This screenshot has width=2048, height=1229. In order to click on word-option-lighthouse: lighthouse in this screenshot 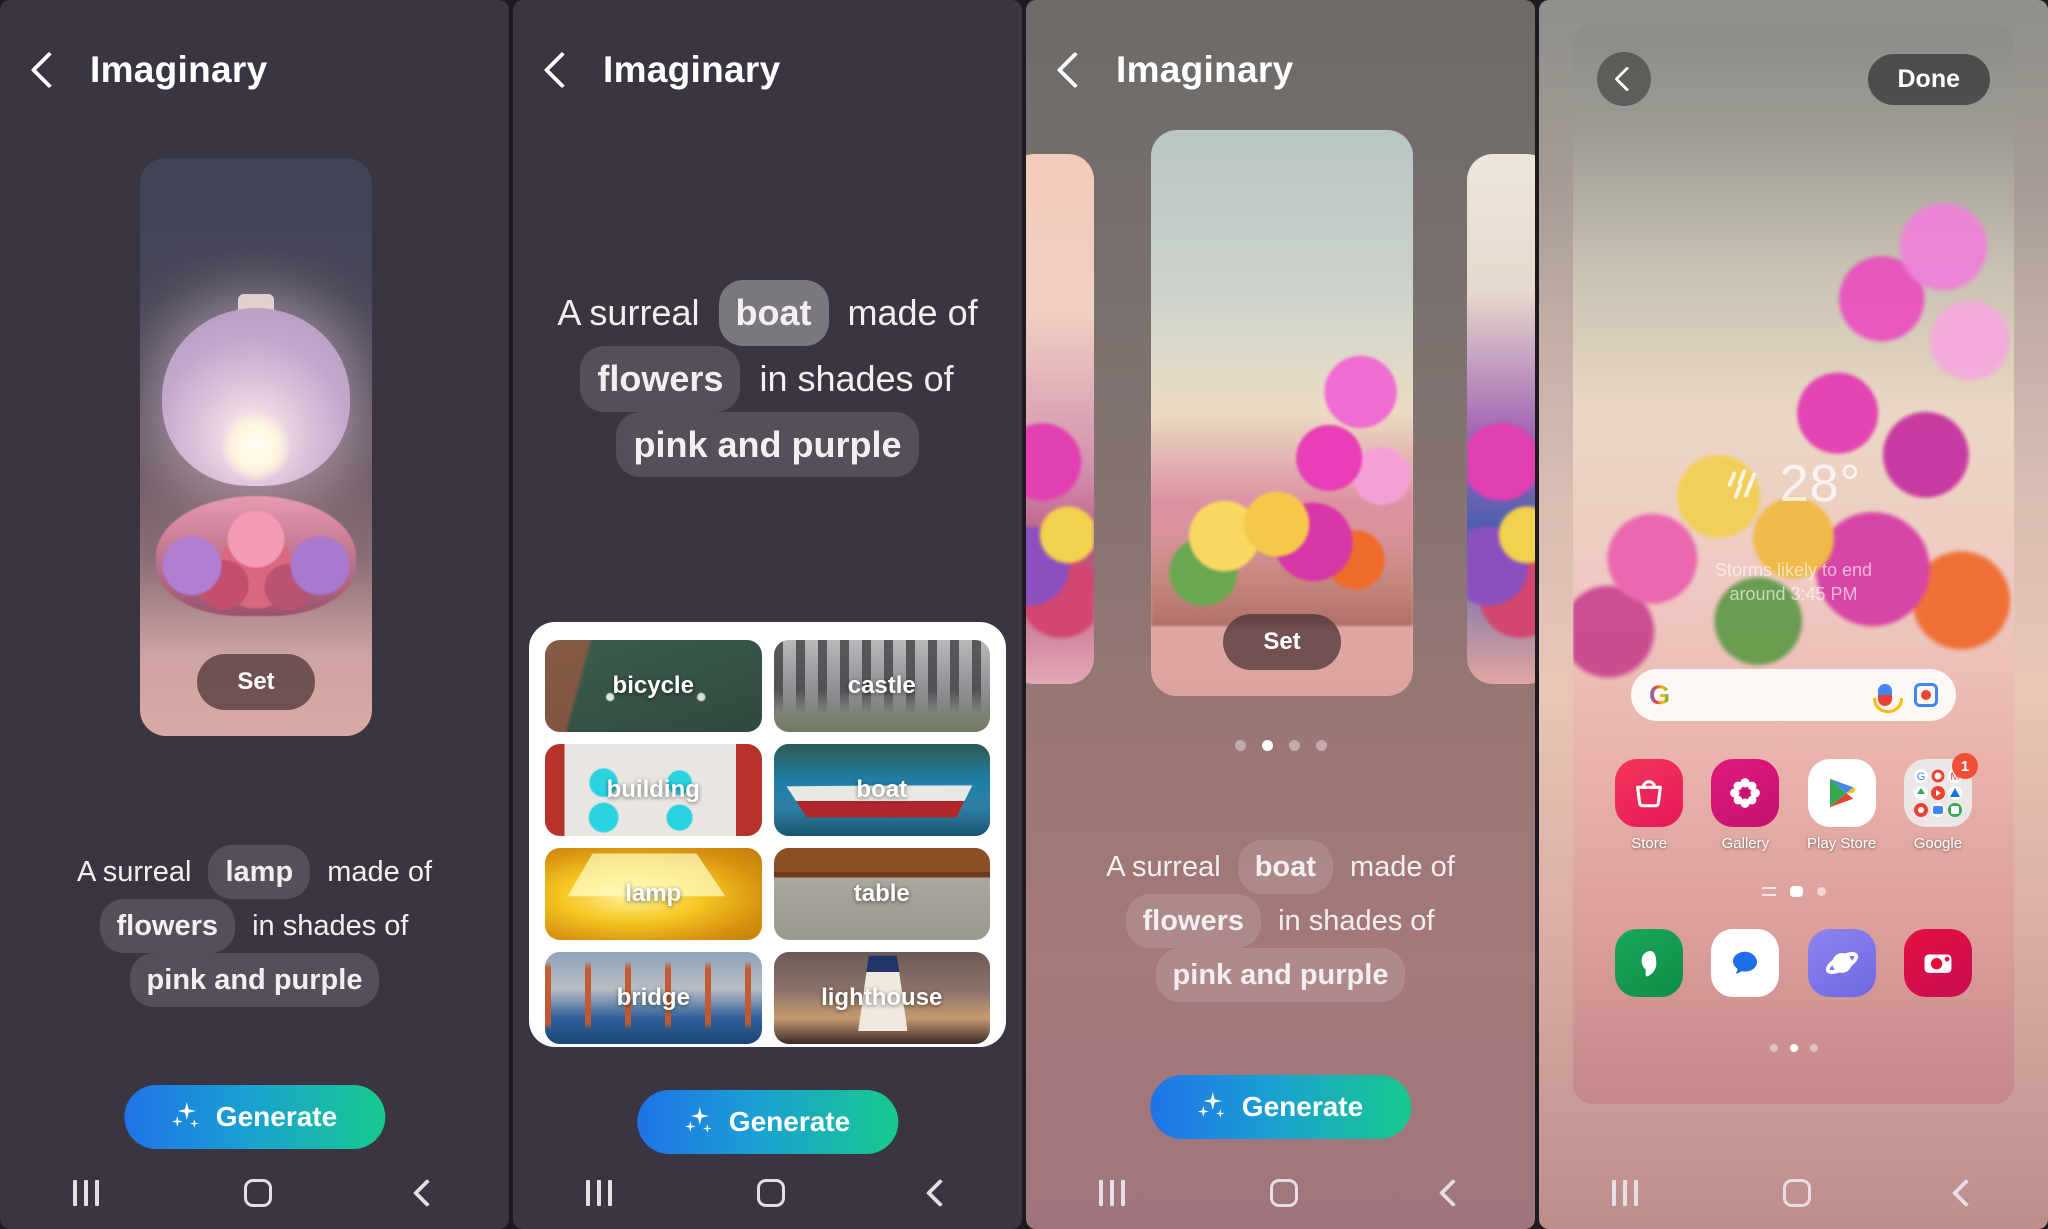, I will do `click(881, 998)`.